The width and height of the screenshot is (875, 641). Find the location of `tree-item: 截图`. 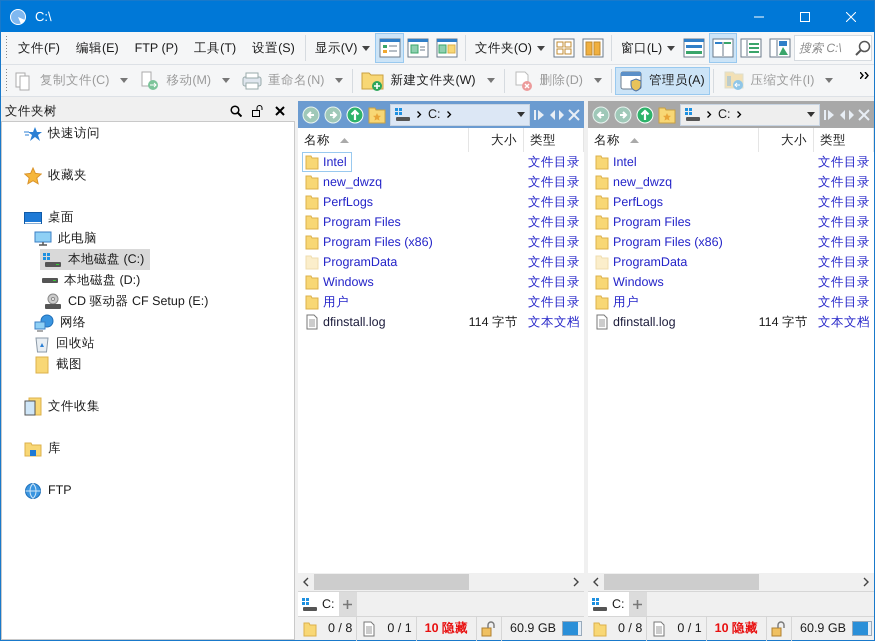

tree-item: 截图 is located at coordinates (60, 364).